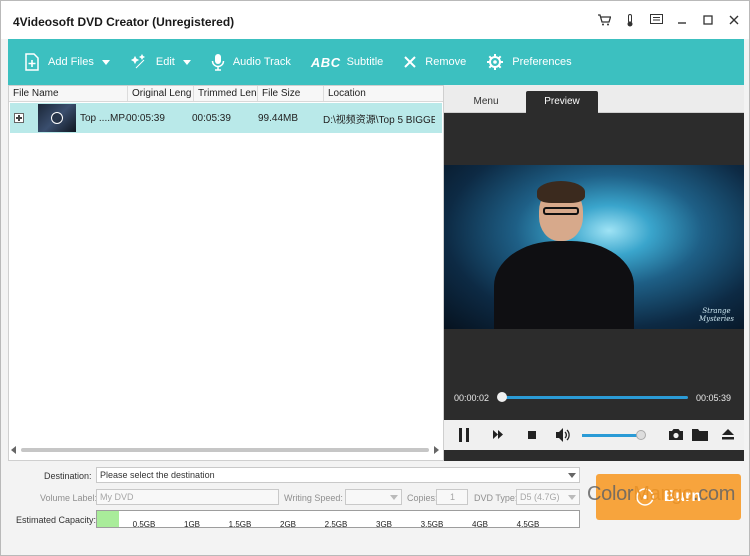 This screenshot has height=556, width=750. Describe the element at coordinates (13, 450) in the screenshot. I see `scroll-left-icon` at that location.